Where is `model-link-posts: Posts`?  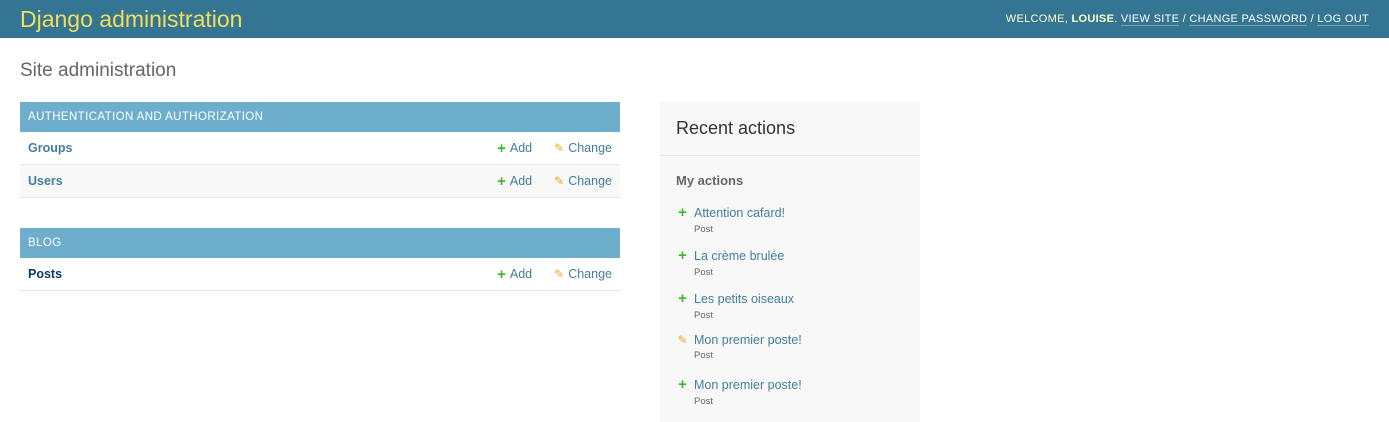
model-link-posts: Posts is located at coordinates (251, 274).